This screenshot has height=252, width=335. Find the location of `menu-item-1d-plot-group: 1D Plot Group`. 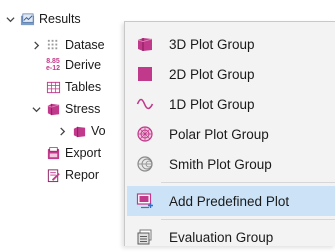

menu-item-1d-plot-group: 1D Plot Group is located at coordinates (231, 104).